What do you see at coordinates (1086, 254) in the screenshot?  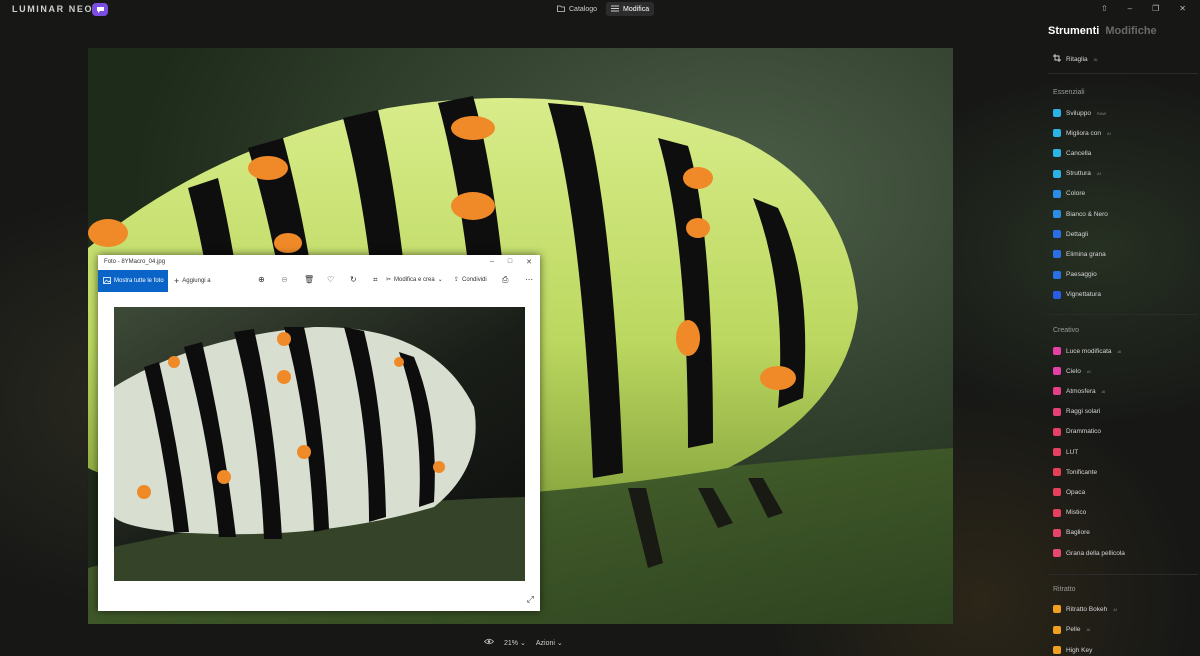 I see `tool-label: Elimina grana` at bounding box center [1086, 254].